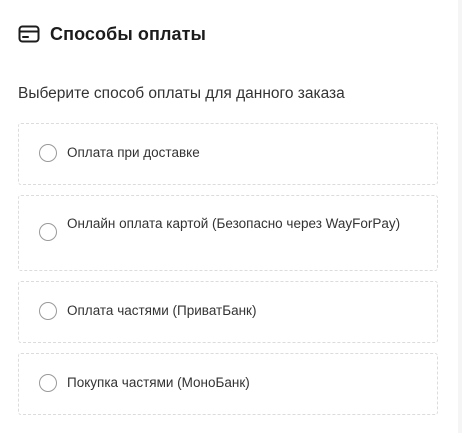 The height and width of the screenshot is (433, 462). Describe the element at coordinates (133, 152) in the screenshot. I see `option-label: Оплата при доставке` at that location.